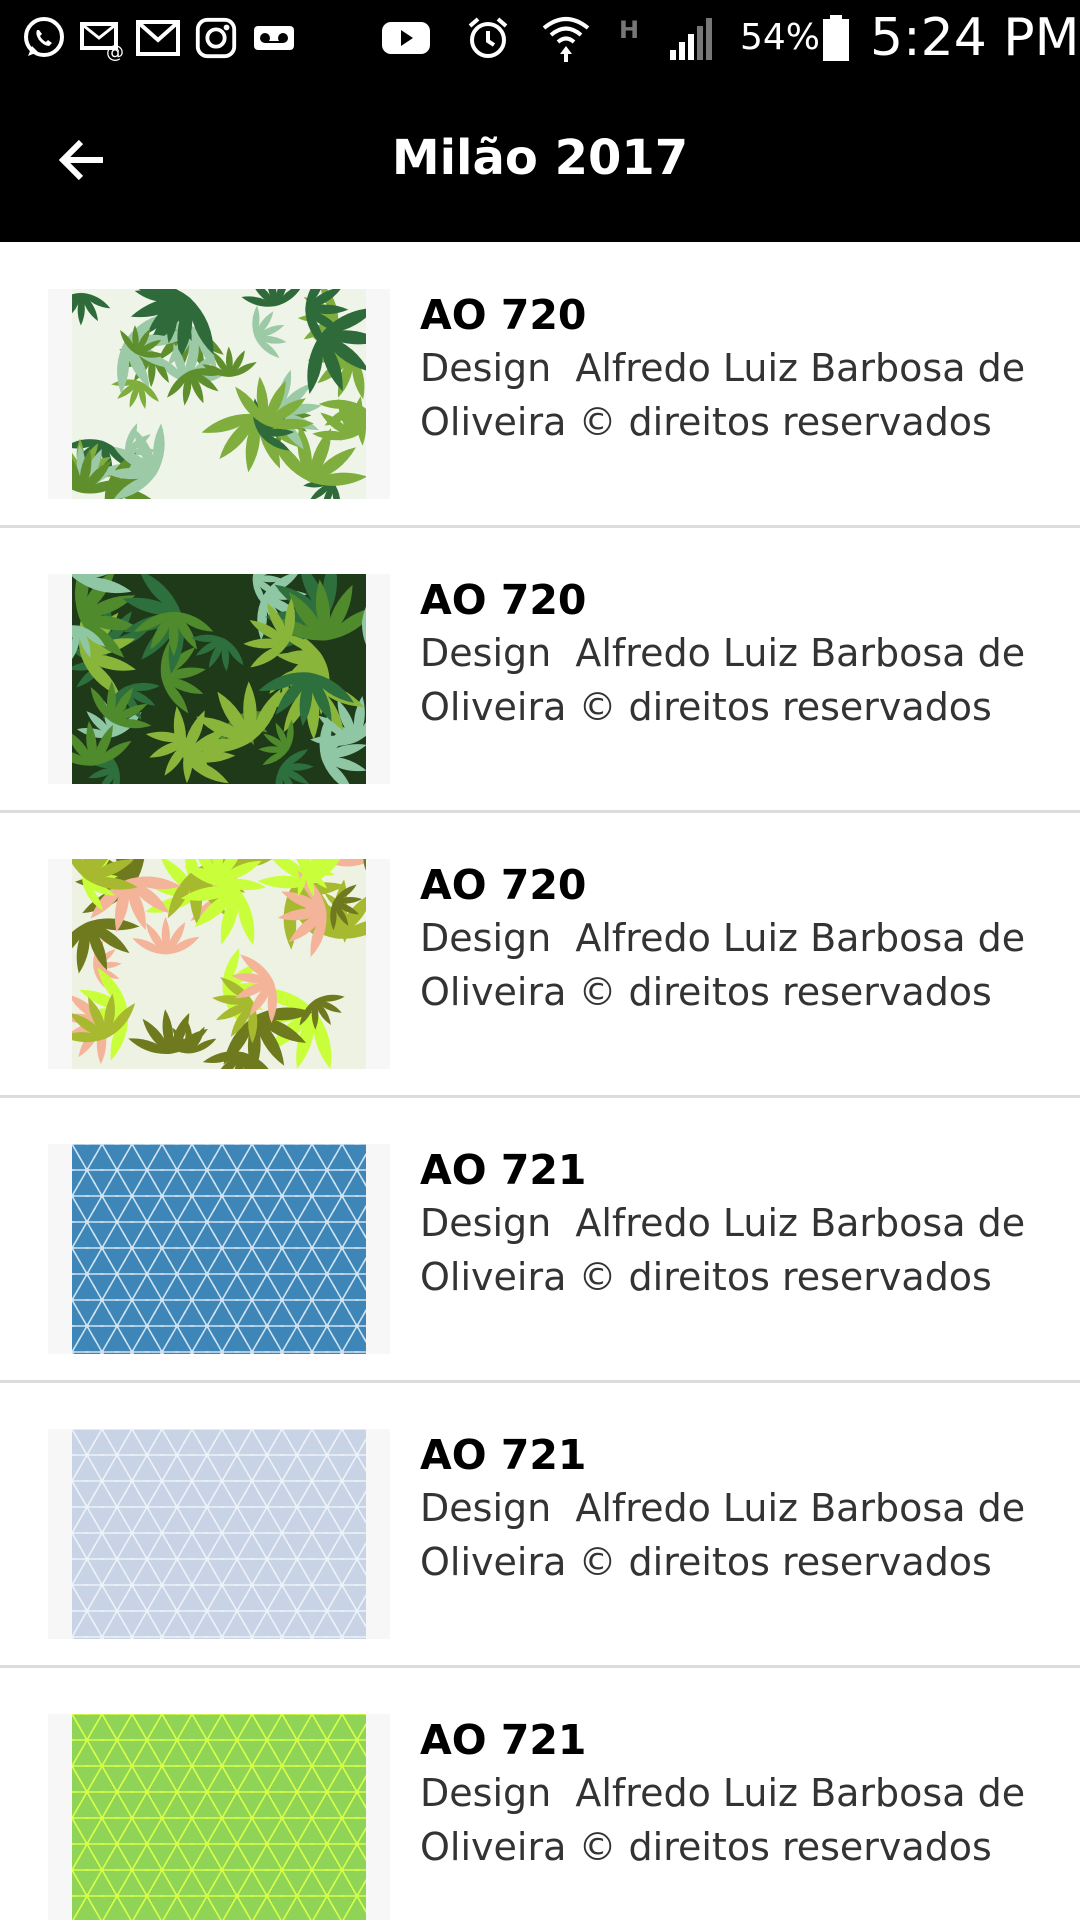 The height and width of the screenshot is (1920, 1080). I want to click on clock: 5:24 PM, so click(975, 38).